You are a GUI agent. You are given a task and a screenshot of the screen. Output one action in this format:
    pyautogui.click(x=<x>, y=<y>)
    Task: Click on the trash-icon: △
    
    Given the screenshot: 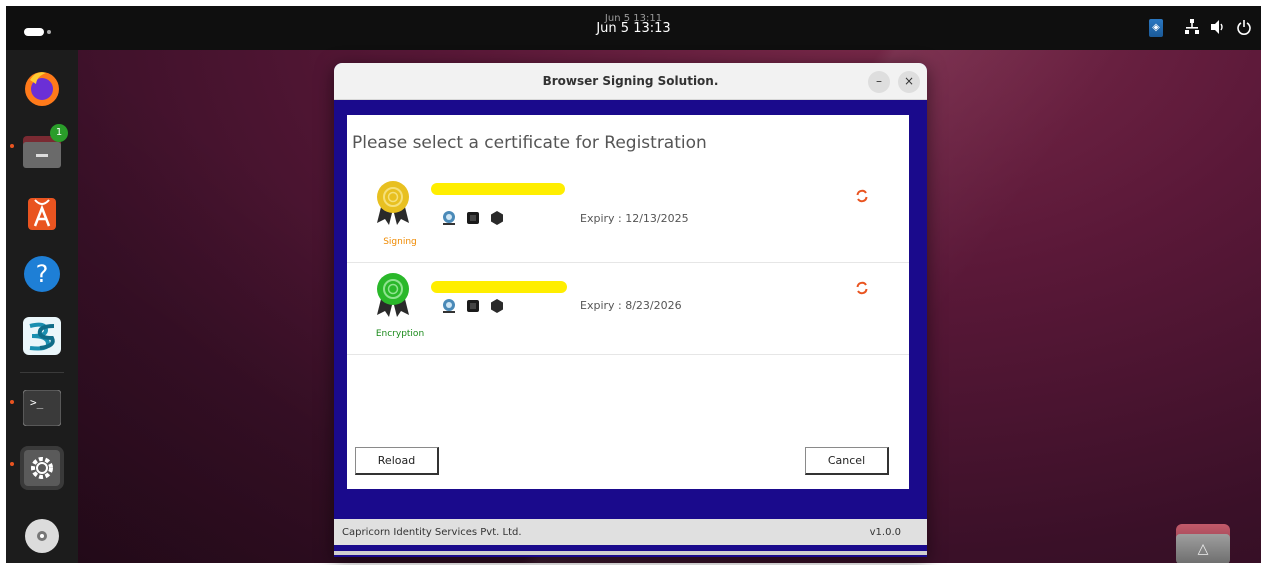 What is the action you would take?
    pyautogui.click(x=1203, y=548)
    